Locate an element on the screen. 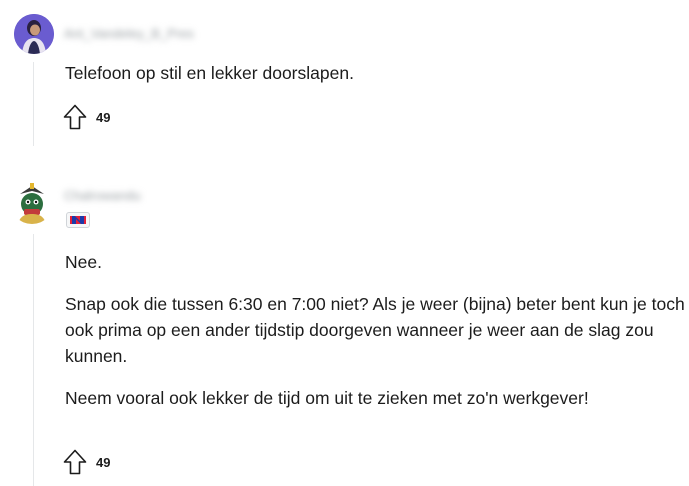 This screenshot has height=486, width=689. comment-paragraph: Nee. is located at coordinates (83, 262).